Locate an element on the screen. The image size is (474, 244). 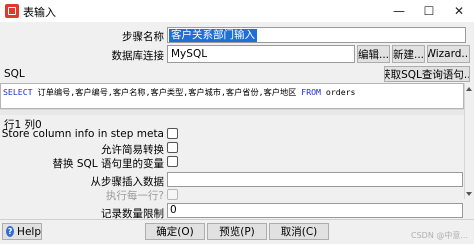
help-button: ? Help is located at coordinates (22, 231).